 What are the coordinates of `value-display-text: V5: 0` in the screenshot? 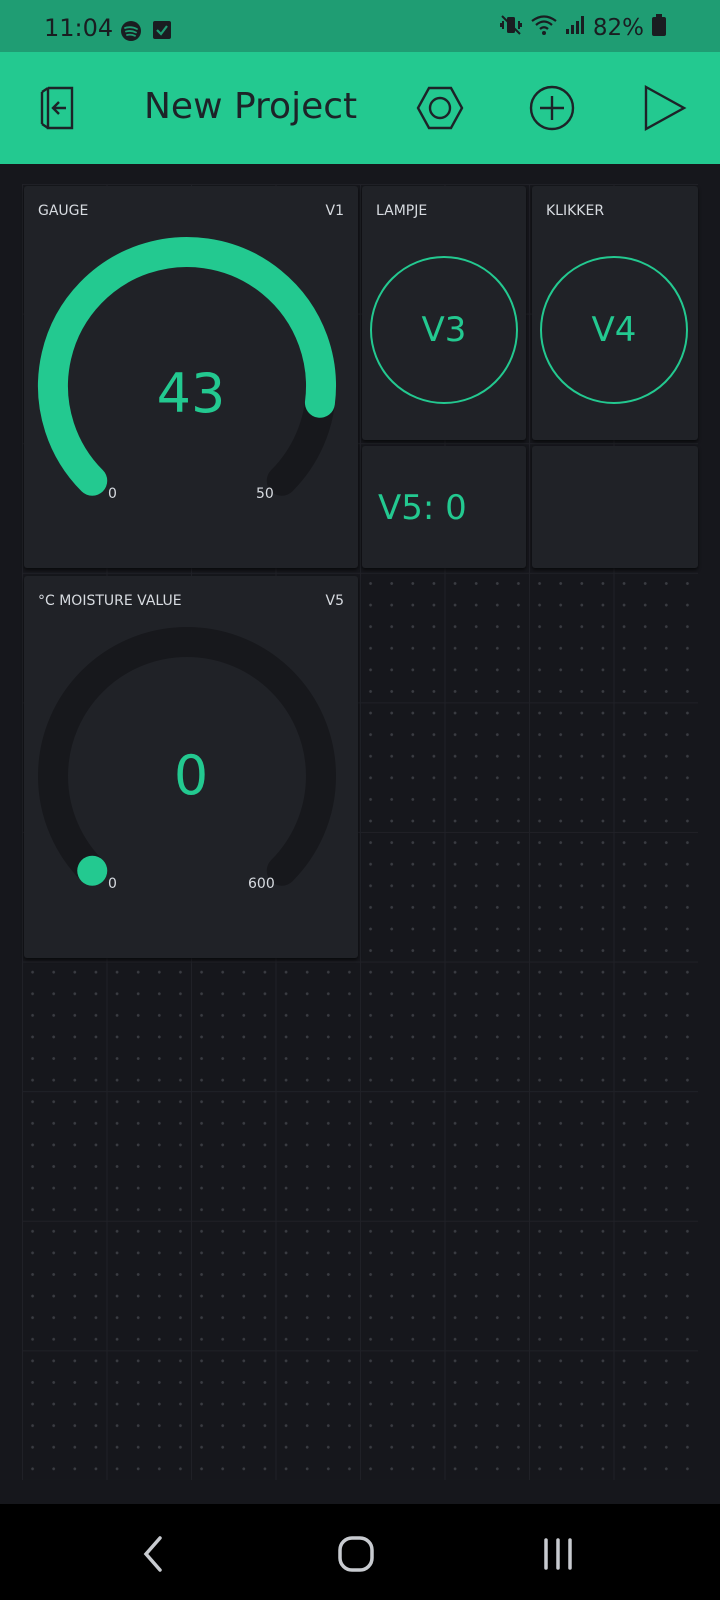 It's located at (422, 508).